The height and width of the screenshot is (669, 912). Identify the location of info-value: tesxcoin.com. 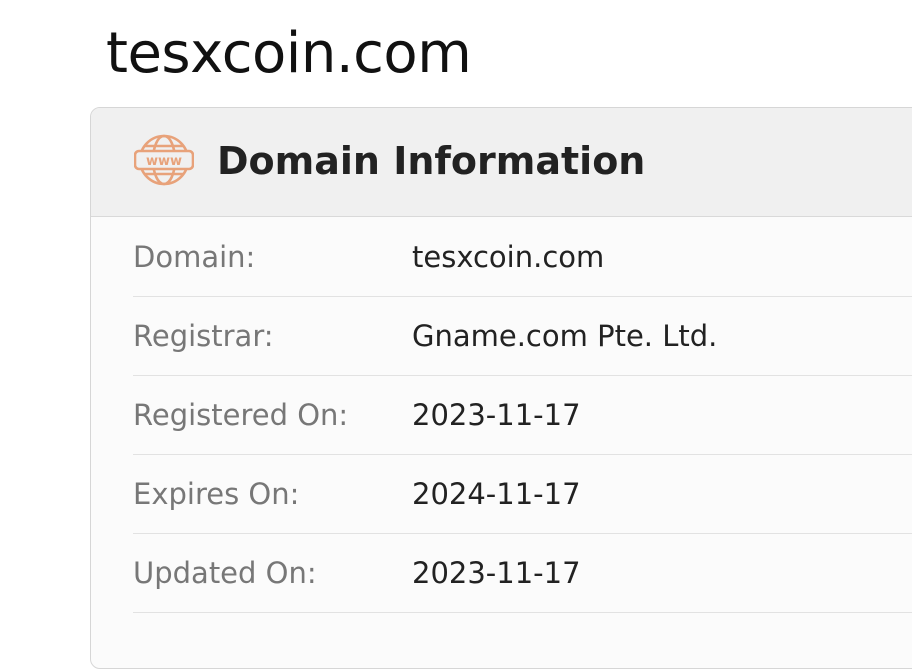
(508, 257).